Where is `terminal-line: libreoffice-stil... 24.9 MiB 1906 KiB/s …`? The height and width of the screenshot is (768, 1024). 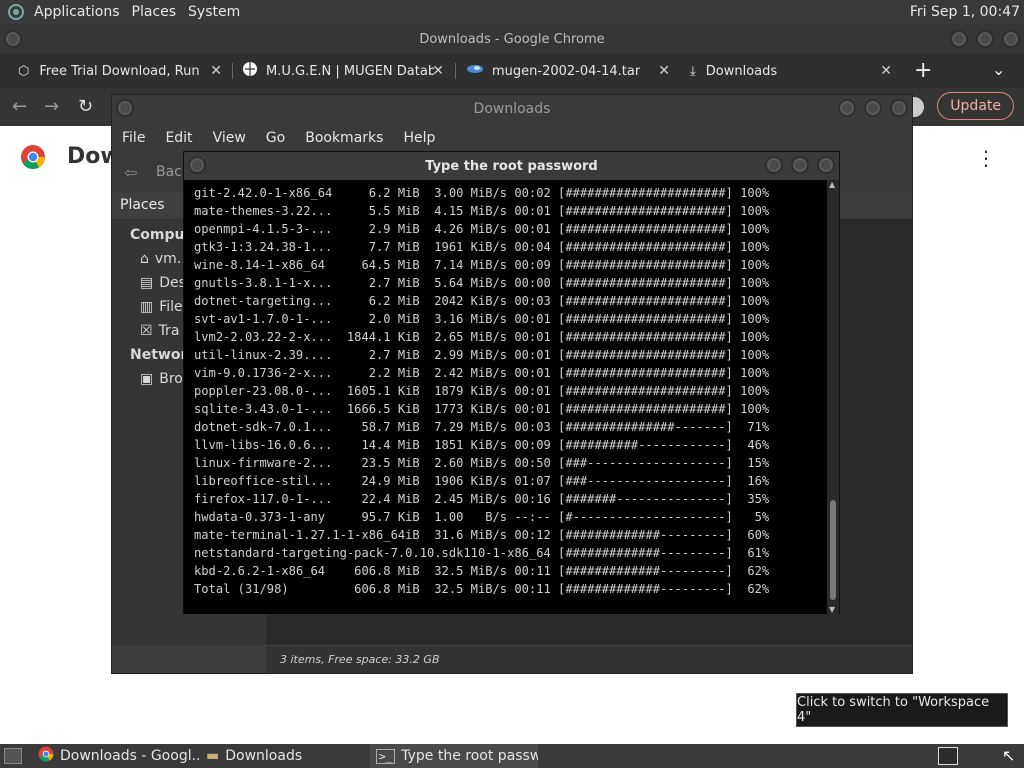 terminal-line: libreoffice-stil... 24.9 MiB 1906 KiB/s … is located at coordinates (482, 481).